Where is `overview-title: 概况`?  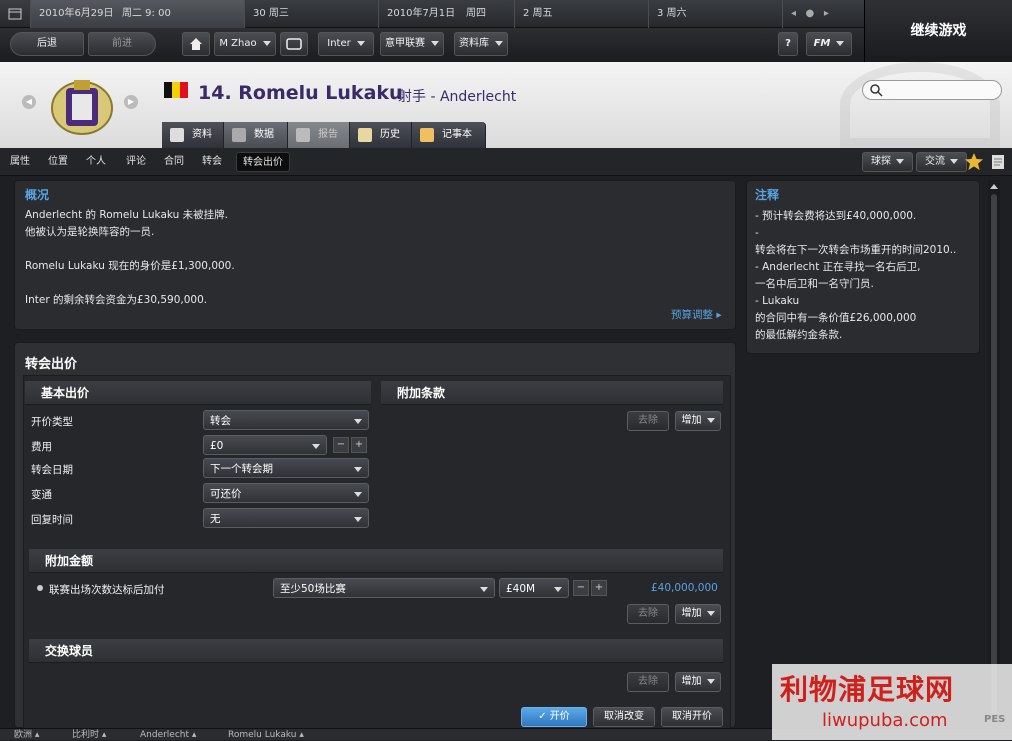
overview-title: 概况 is located at coordinates (37, 195).